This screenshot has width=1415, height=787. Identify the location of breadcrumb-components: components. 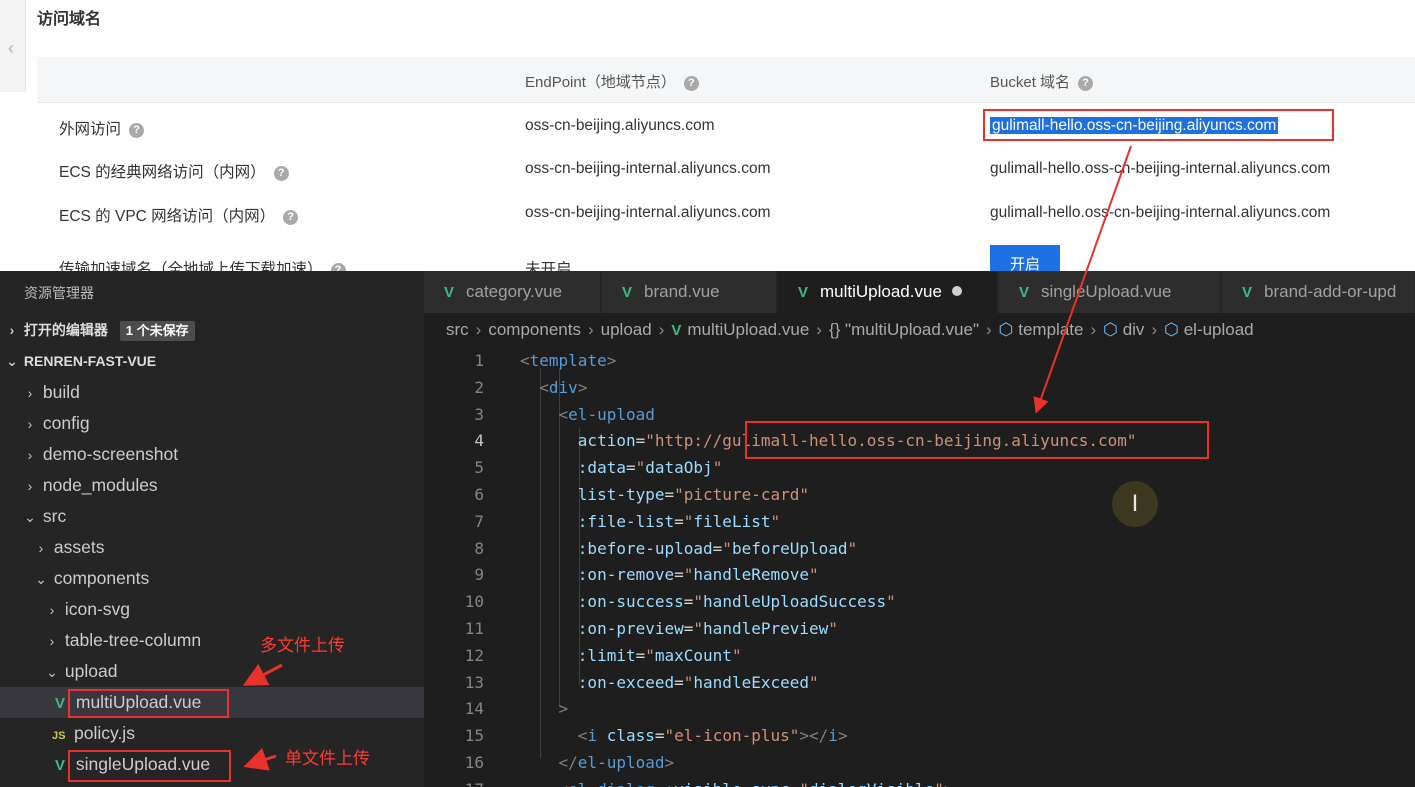
(534, 329).